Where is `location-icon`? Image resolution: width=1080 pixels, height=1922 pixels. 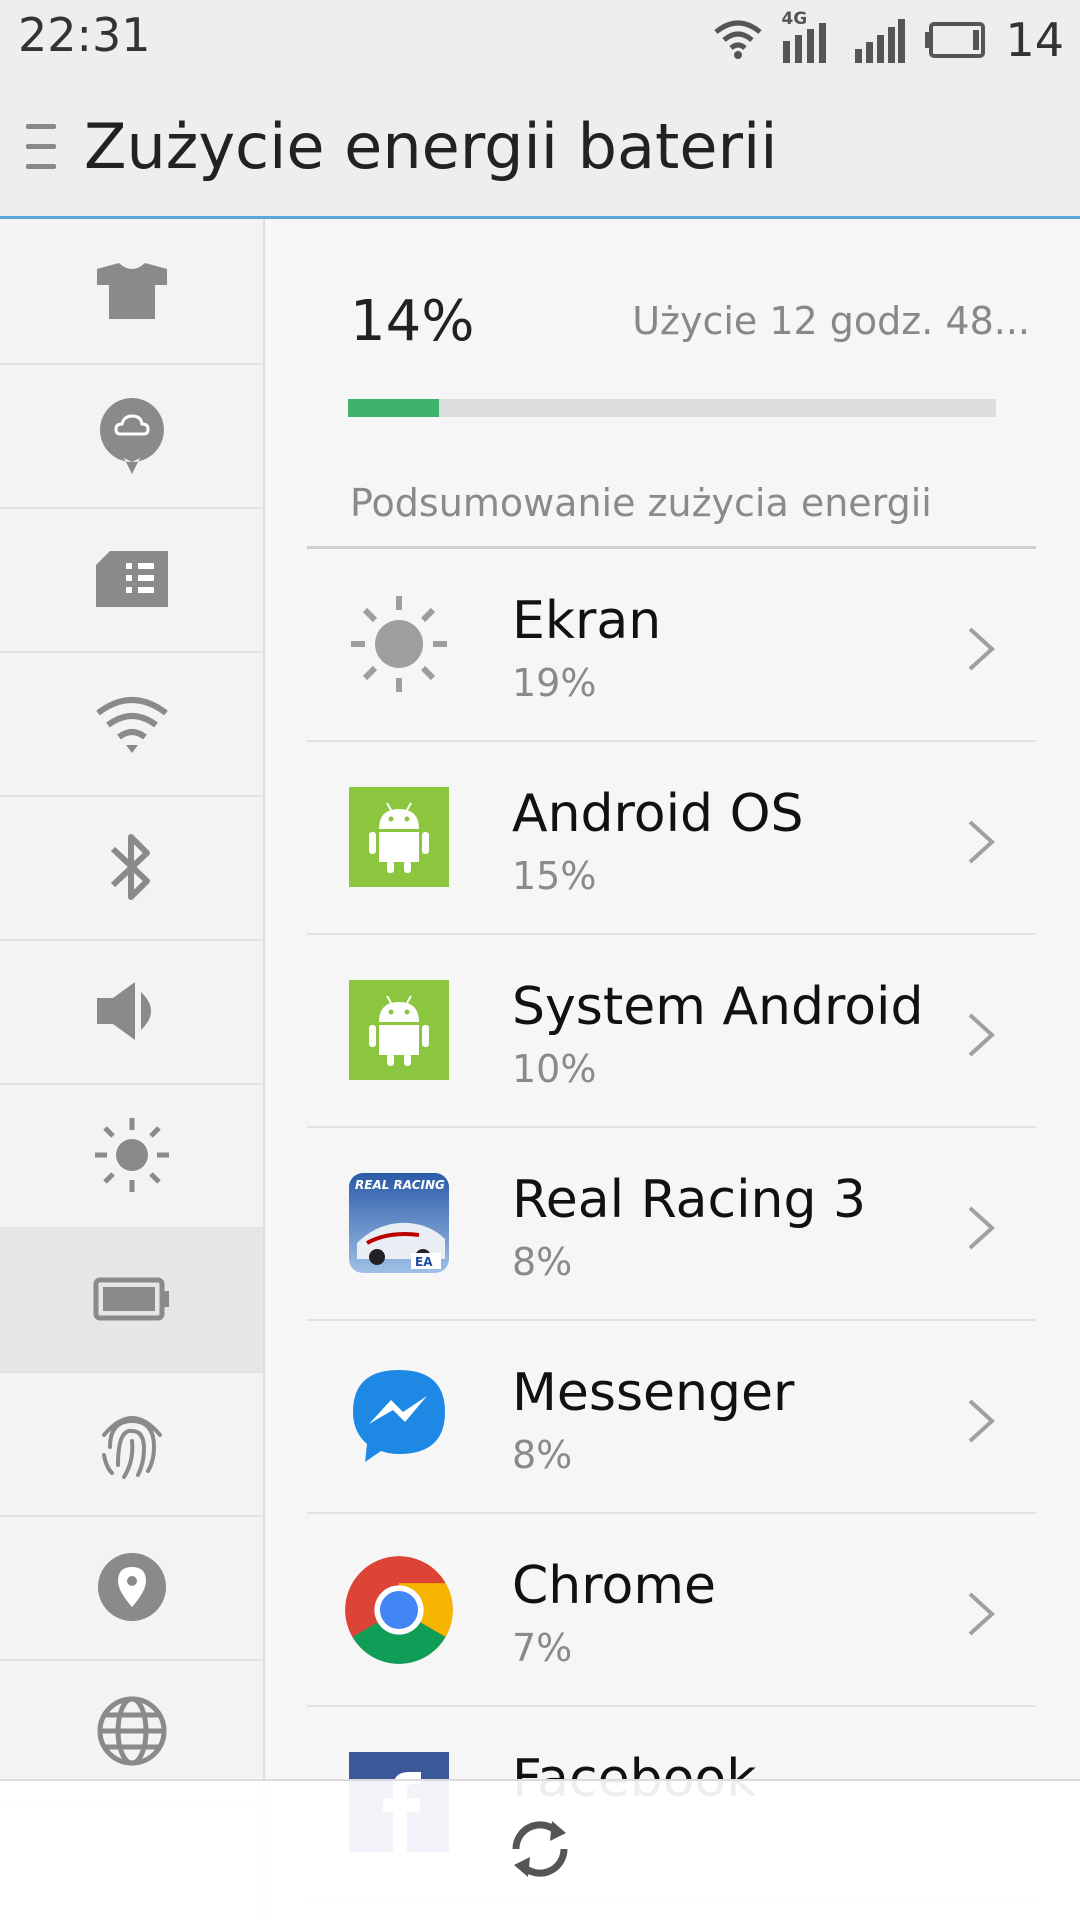
location-icon is located at coordinates (131, 1587).